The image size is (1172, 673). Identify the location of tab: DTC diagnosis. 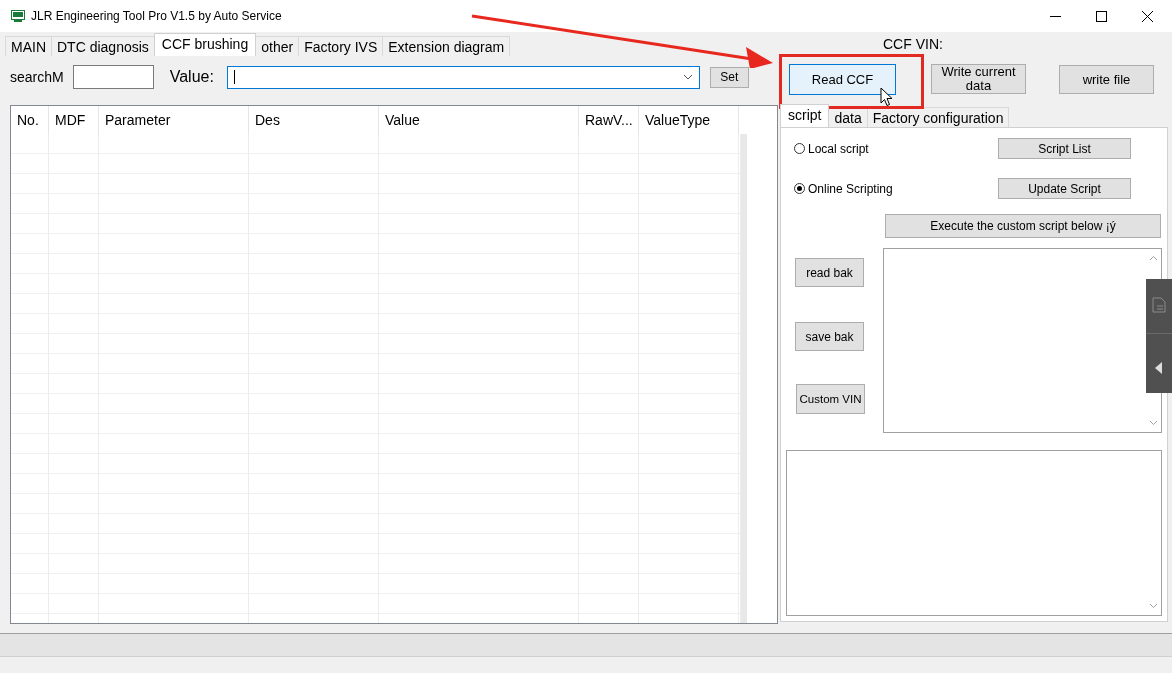
(103, 46).